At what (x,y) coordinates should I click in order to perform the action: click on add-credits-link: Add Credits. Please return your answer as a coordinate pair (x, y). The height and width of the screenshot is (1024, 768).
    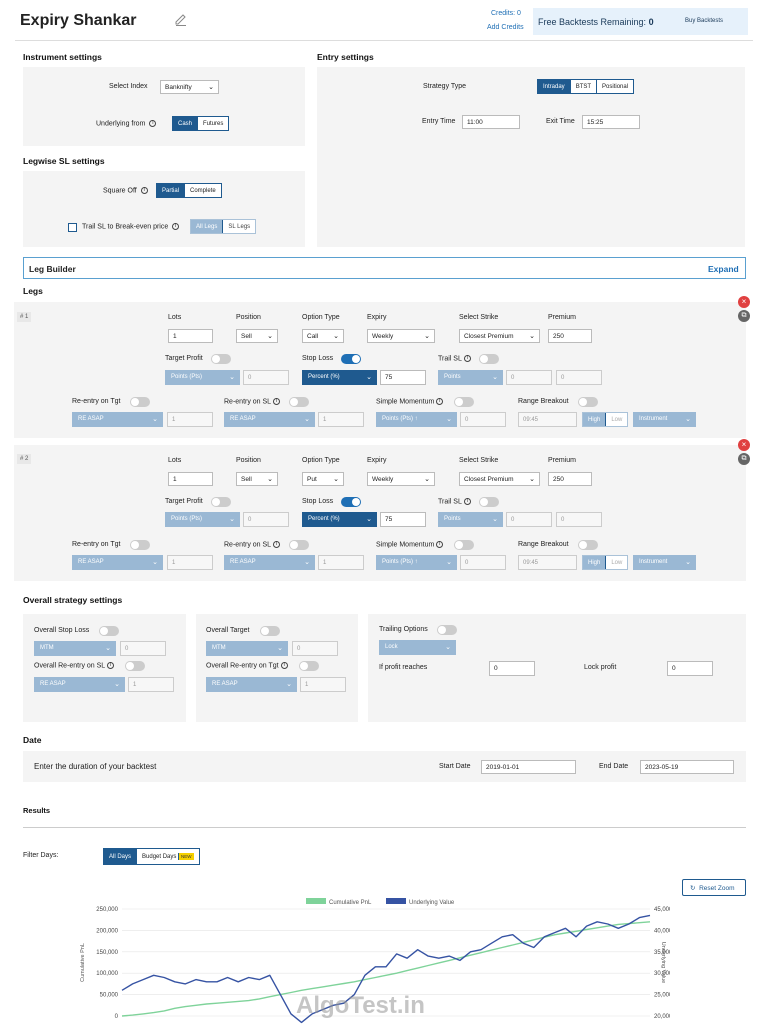
    Looking at the image, I should click on (505, 27).